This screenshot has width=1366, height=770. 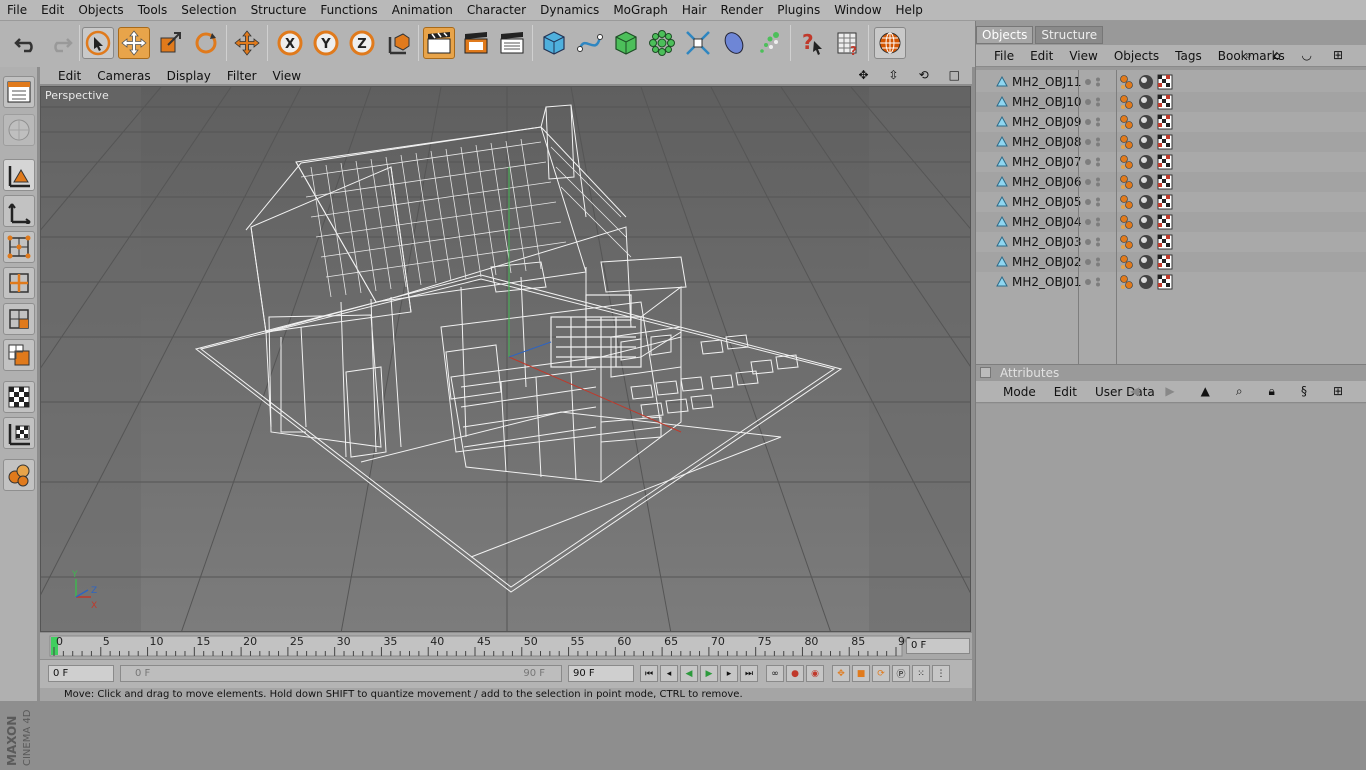 I want to click on object-row: MH2_OBJ07, so click(x=1171, y=162).